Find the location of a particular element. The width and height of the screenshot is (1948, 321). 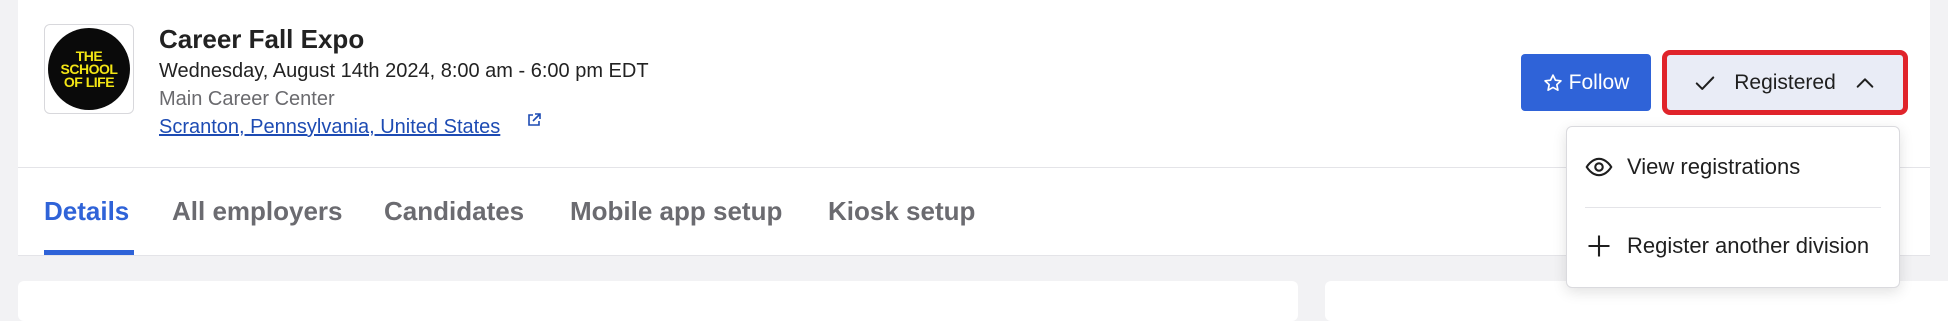

menu-item-view-registrations: View registrations is located at coordinates (1692, 167).